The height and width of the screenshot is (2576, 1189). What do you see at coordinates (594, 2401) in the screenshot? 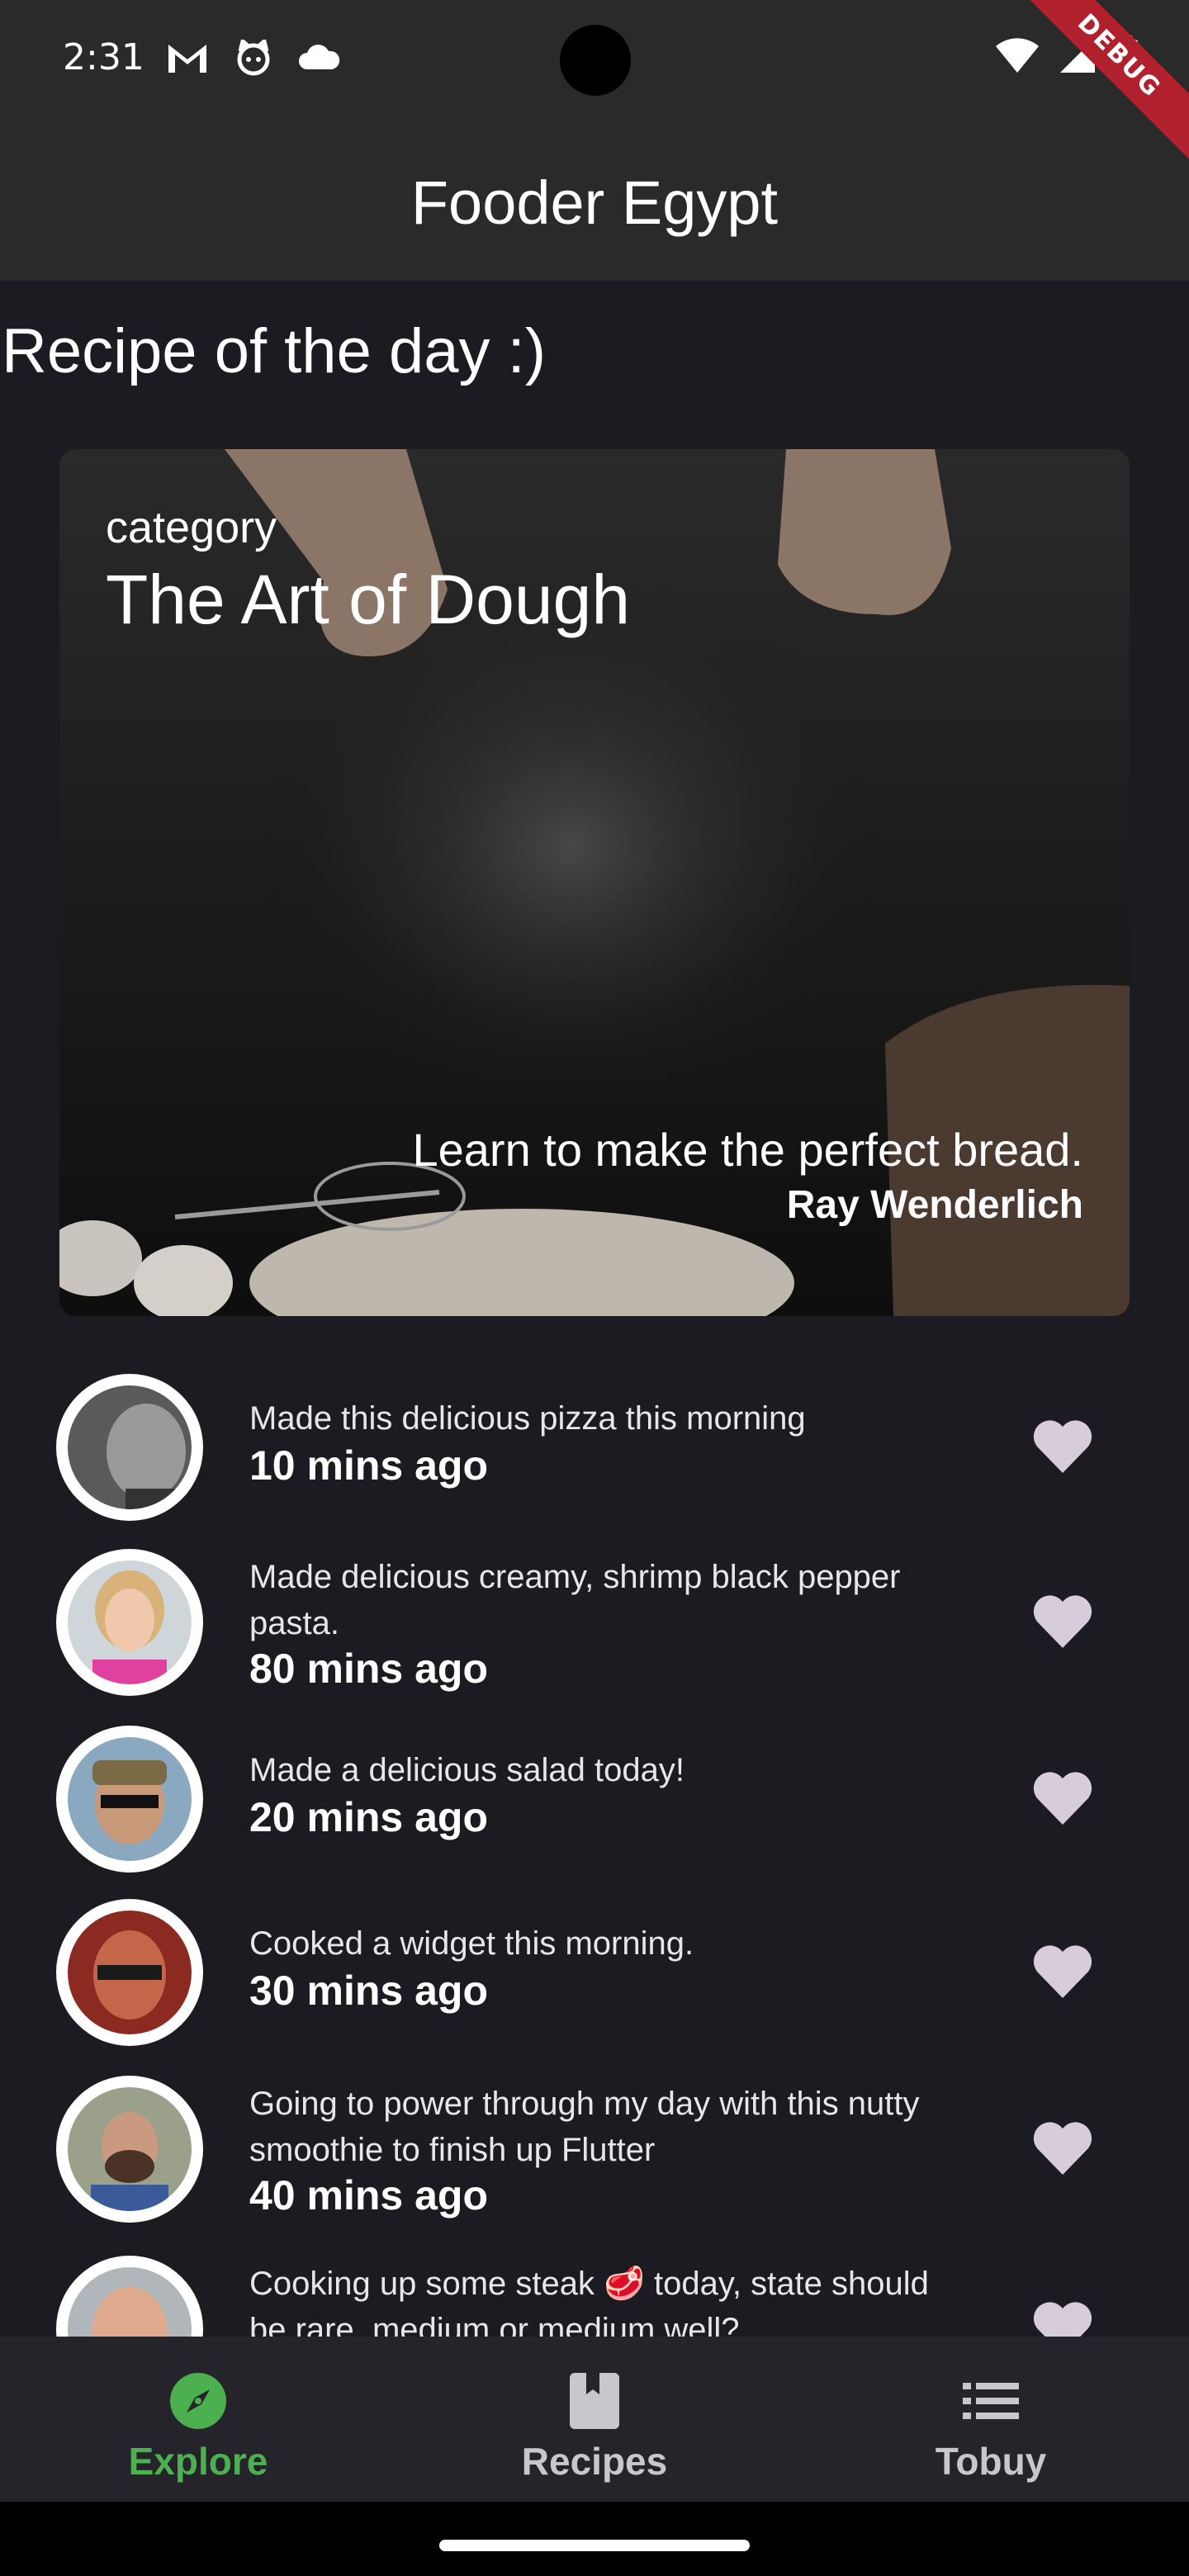
I see `book-icon` at bounding box center [594, 2401].